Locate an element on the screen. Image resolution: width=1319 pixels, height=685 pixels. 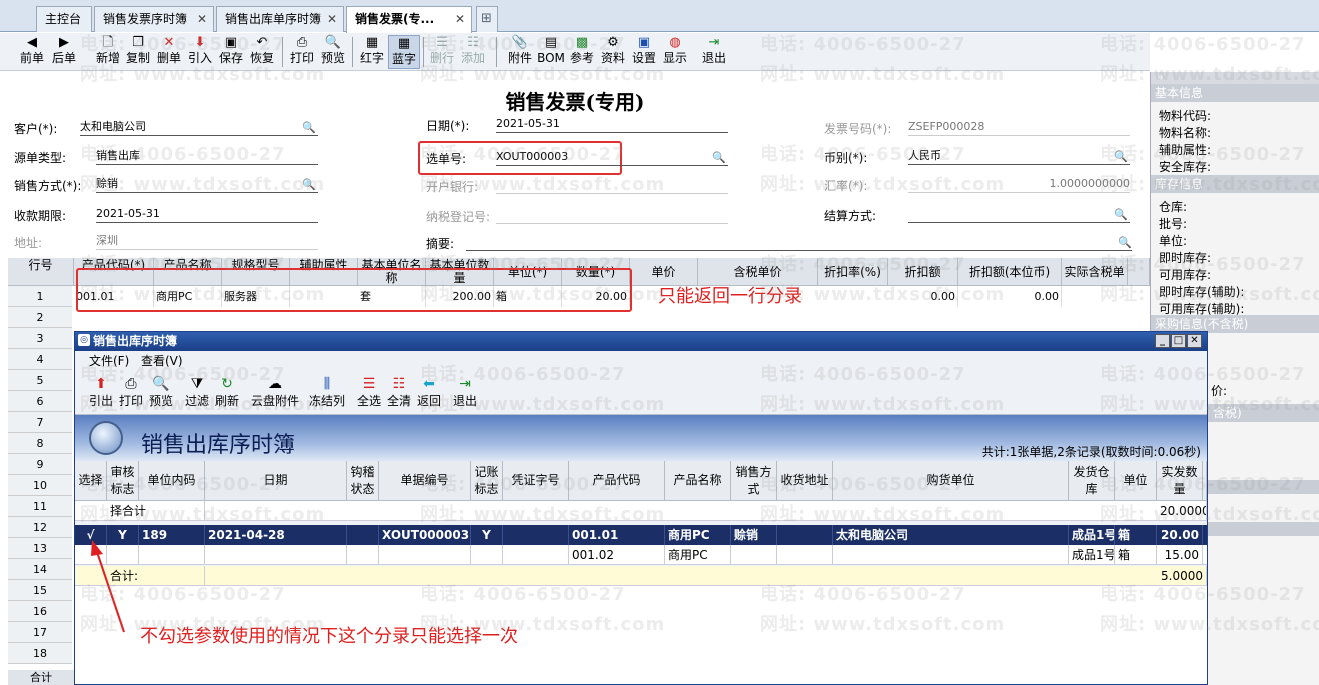
delete-bill-button: ✕ 删单 is located at coordinates (169, 52).